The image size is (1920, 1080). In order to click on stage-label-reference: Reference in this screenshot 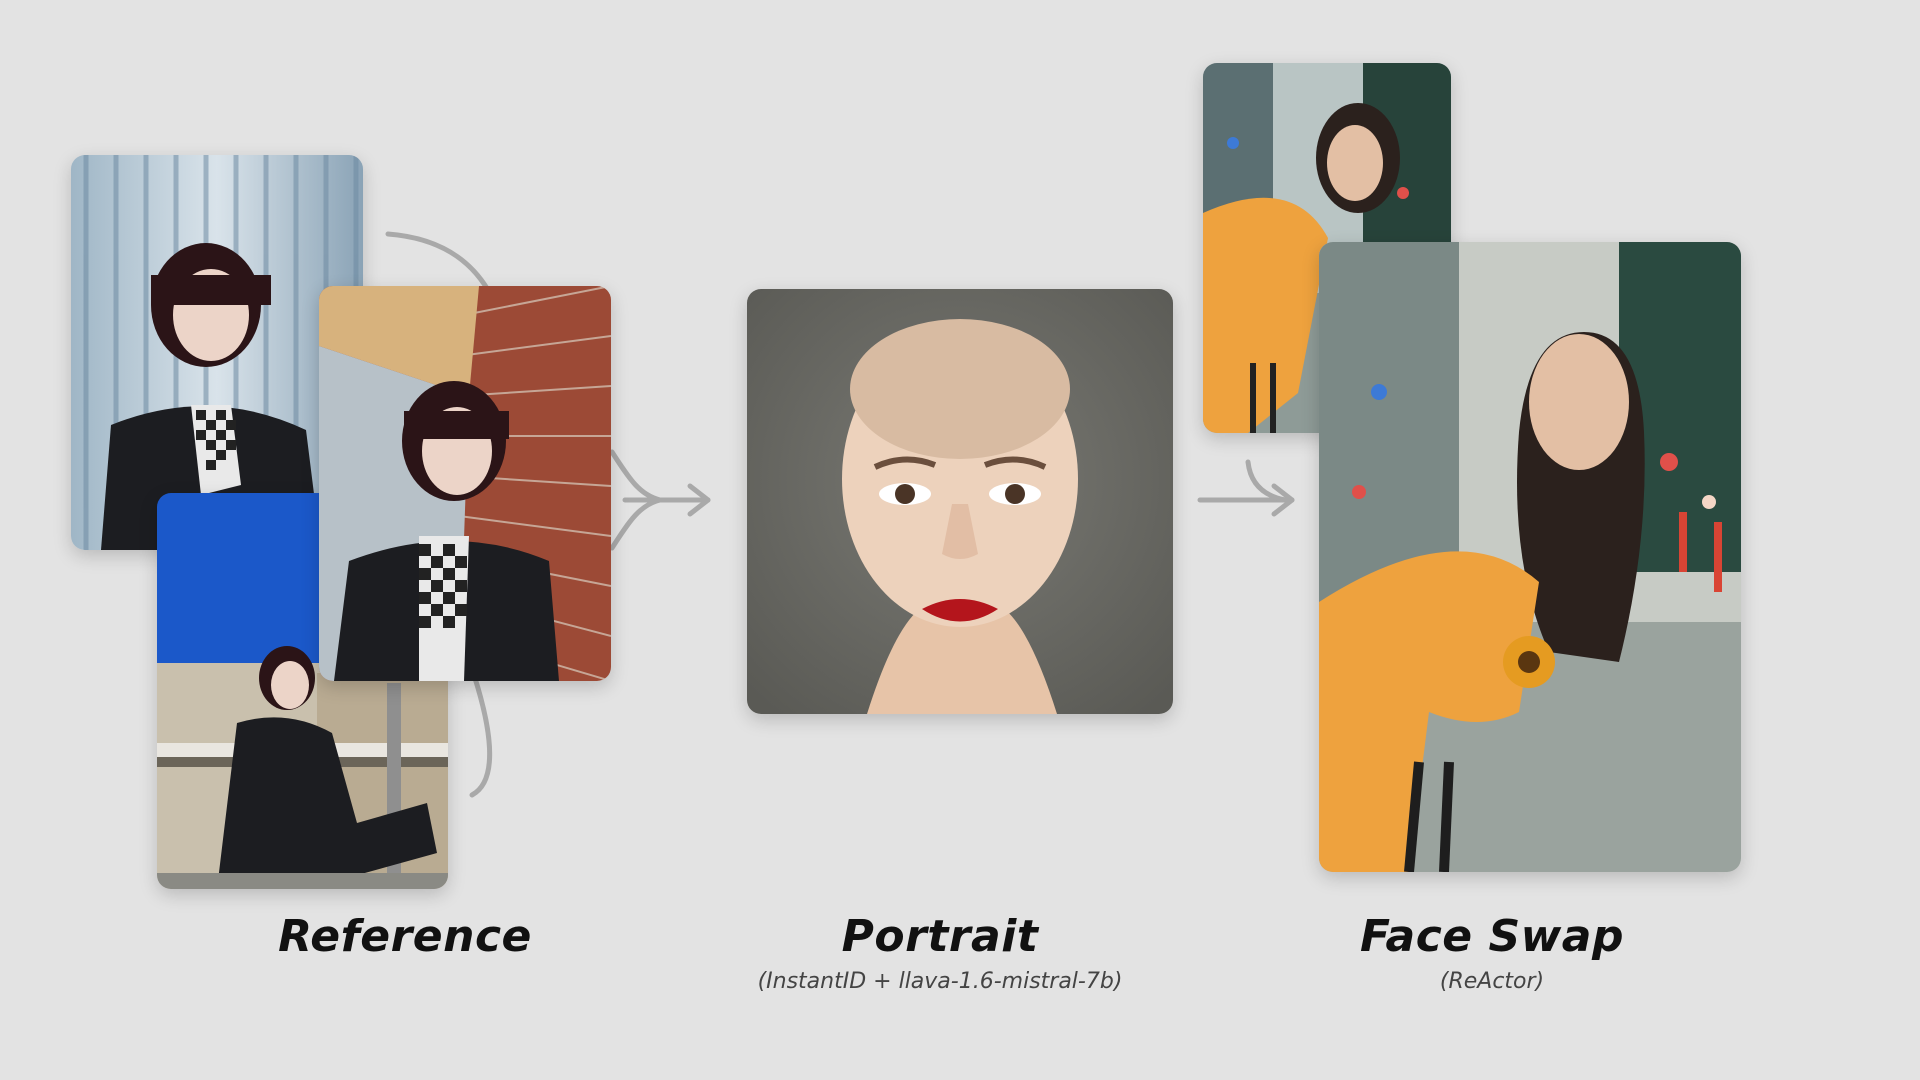, I will do `click(405, 937)`.